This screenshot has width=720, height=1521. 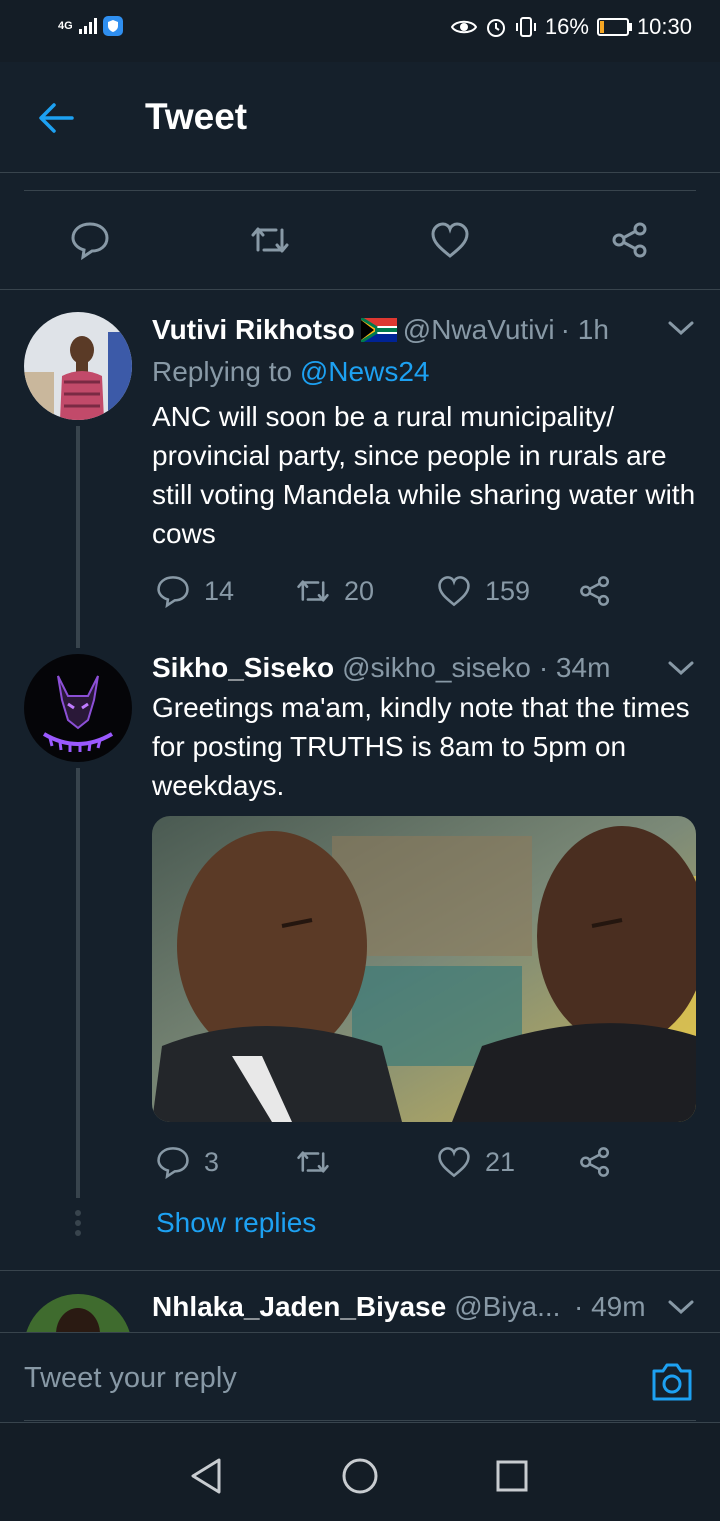 I want to click on south-africa-flag-icon, so click(x=378, y=330).